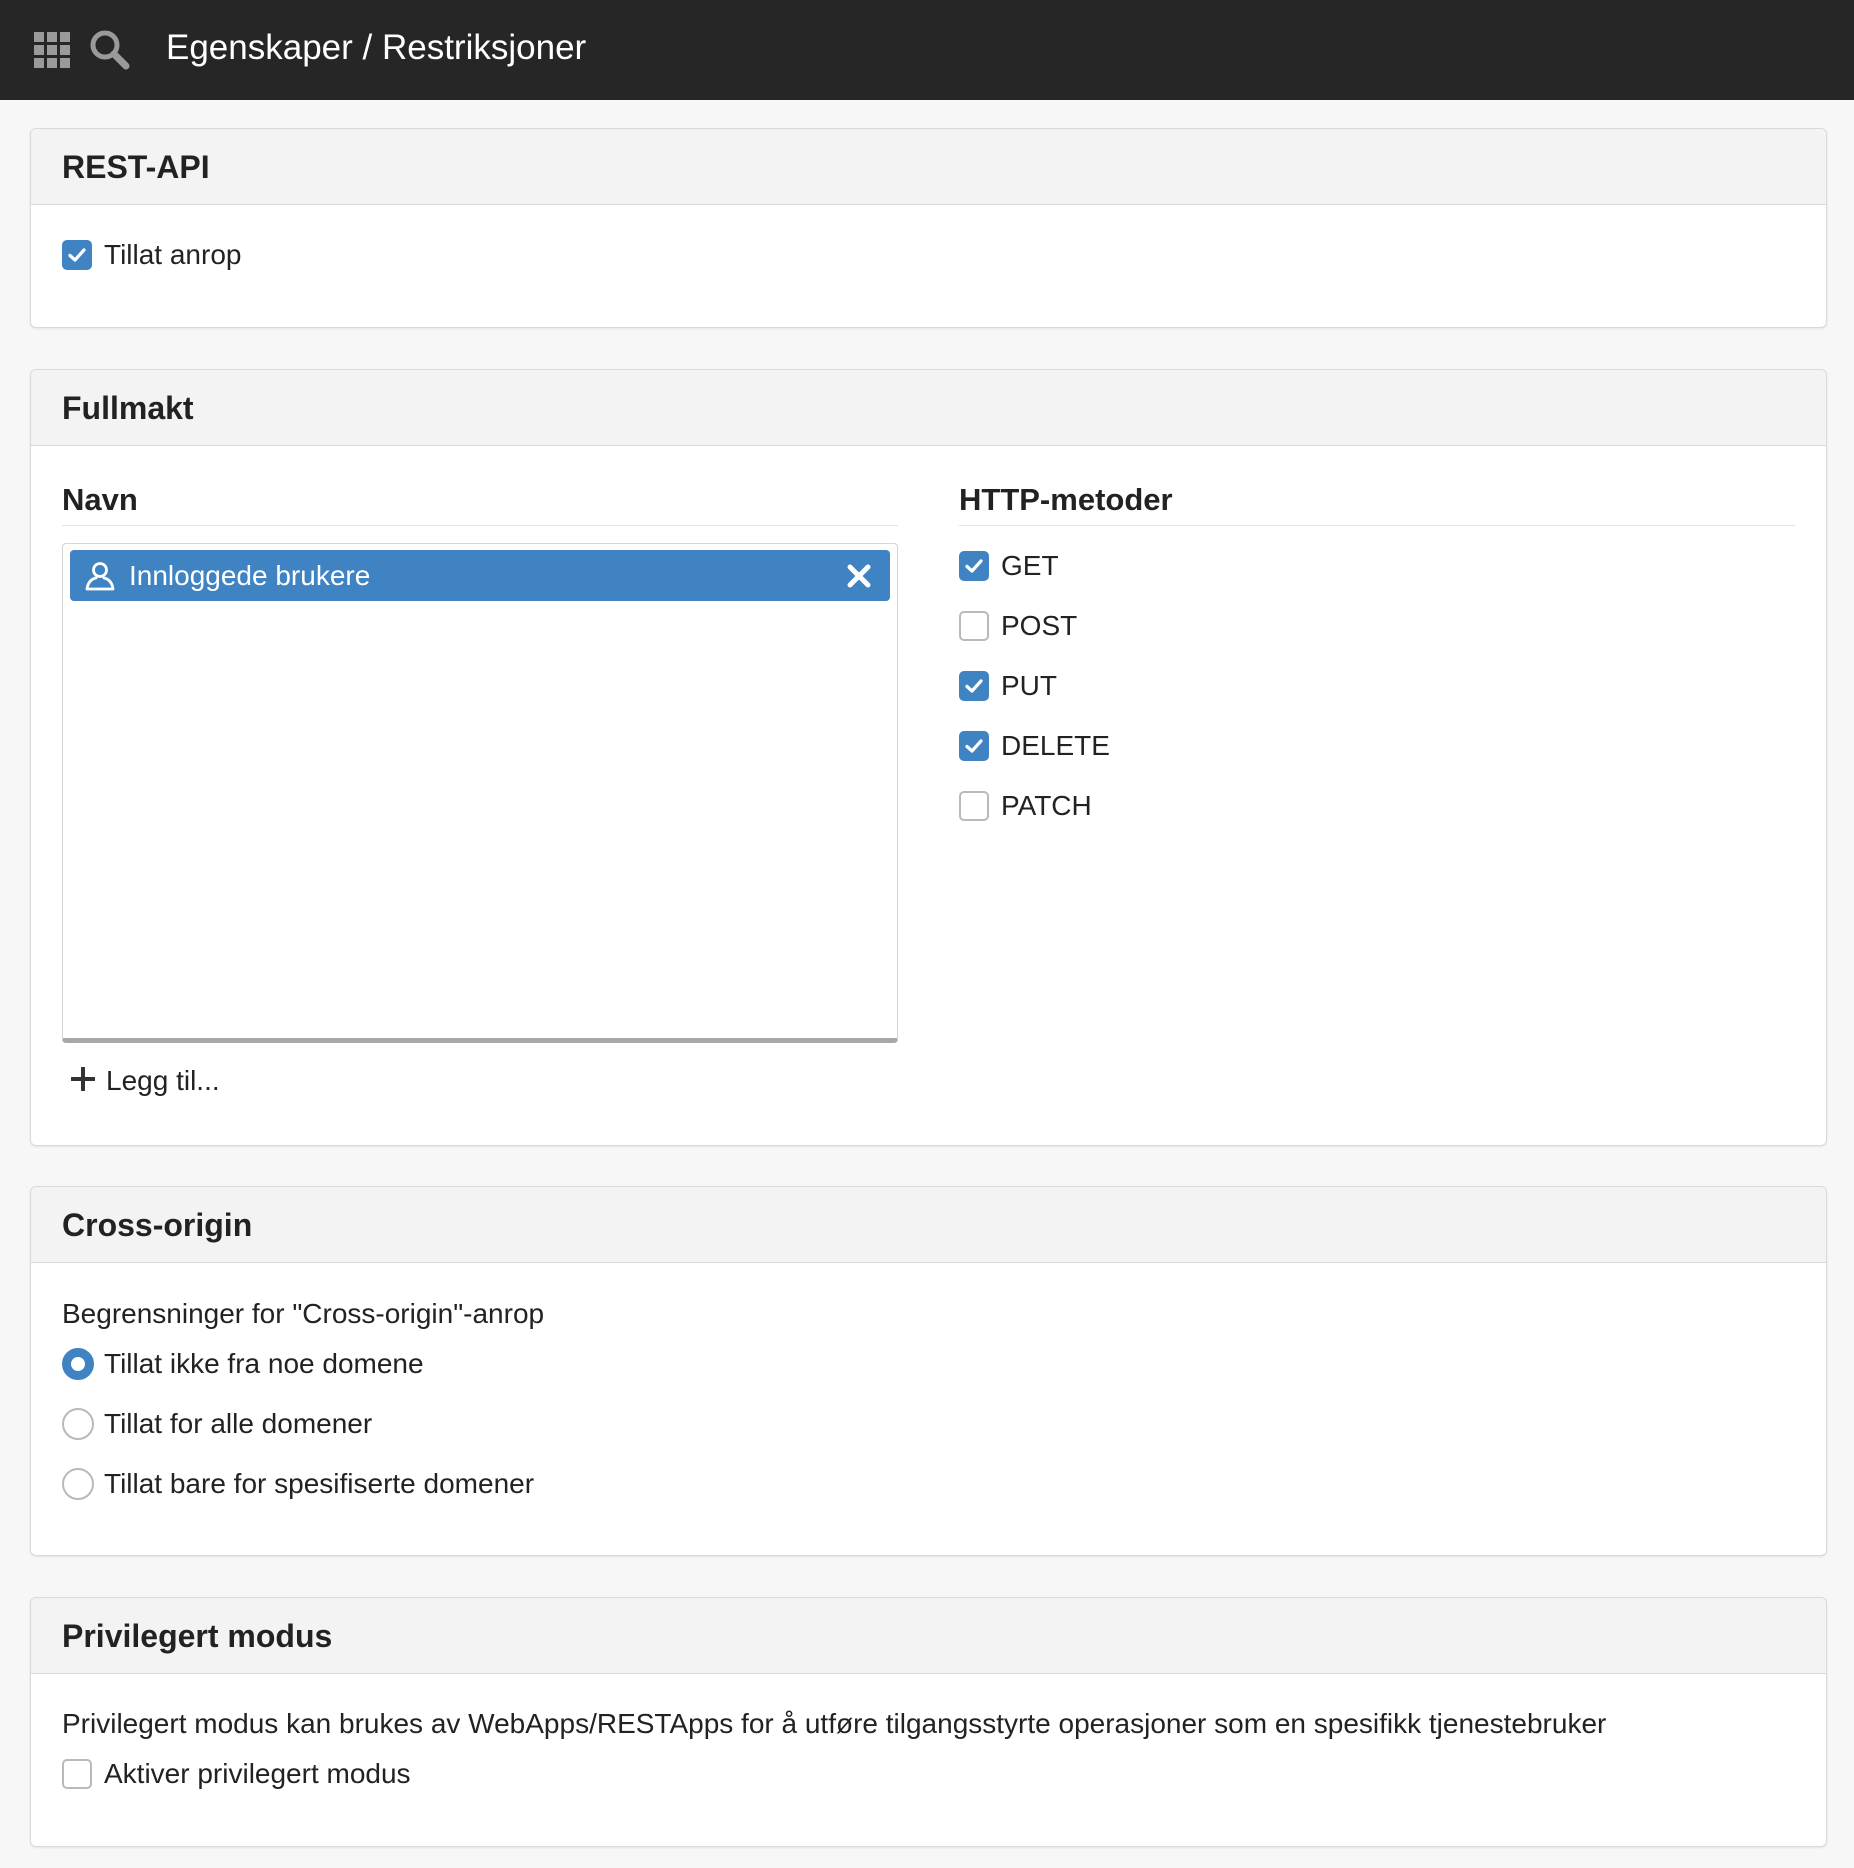 This screenshot has height=1868, width=1854. Describe the element at coordinates (1055, 746) in the screenshot. I see `method-delete-label: DELETE` at that location.